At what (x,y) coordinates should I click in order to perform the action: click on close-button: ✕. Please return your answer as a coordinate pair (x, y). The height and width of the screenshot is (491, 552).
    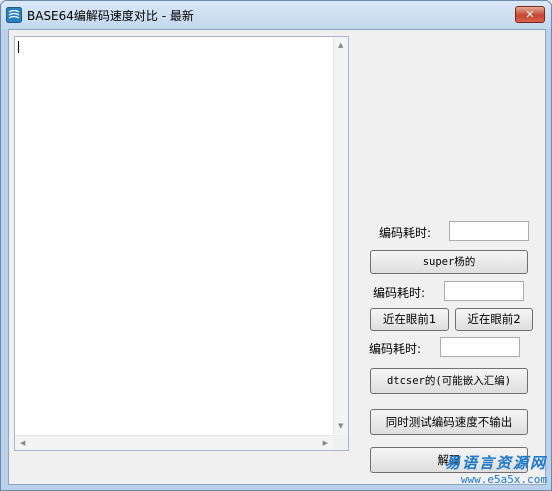
    Looking at the image, I should click on (530, 14).